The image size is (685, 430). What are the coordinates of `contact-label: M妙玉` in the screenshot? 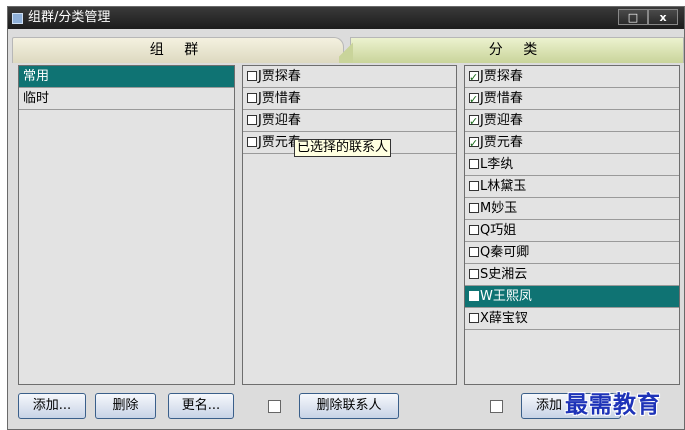 It's located at (499, 208).